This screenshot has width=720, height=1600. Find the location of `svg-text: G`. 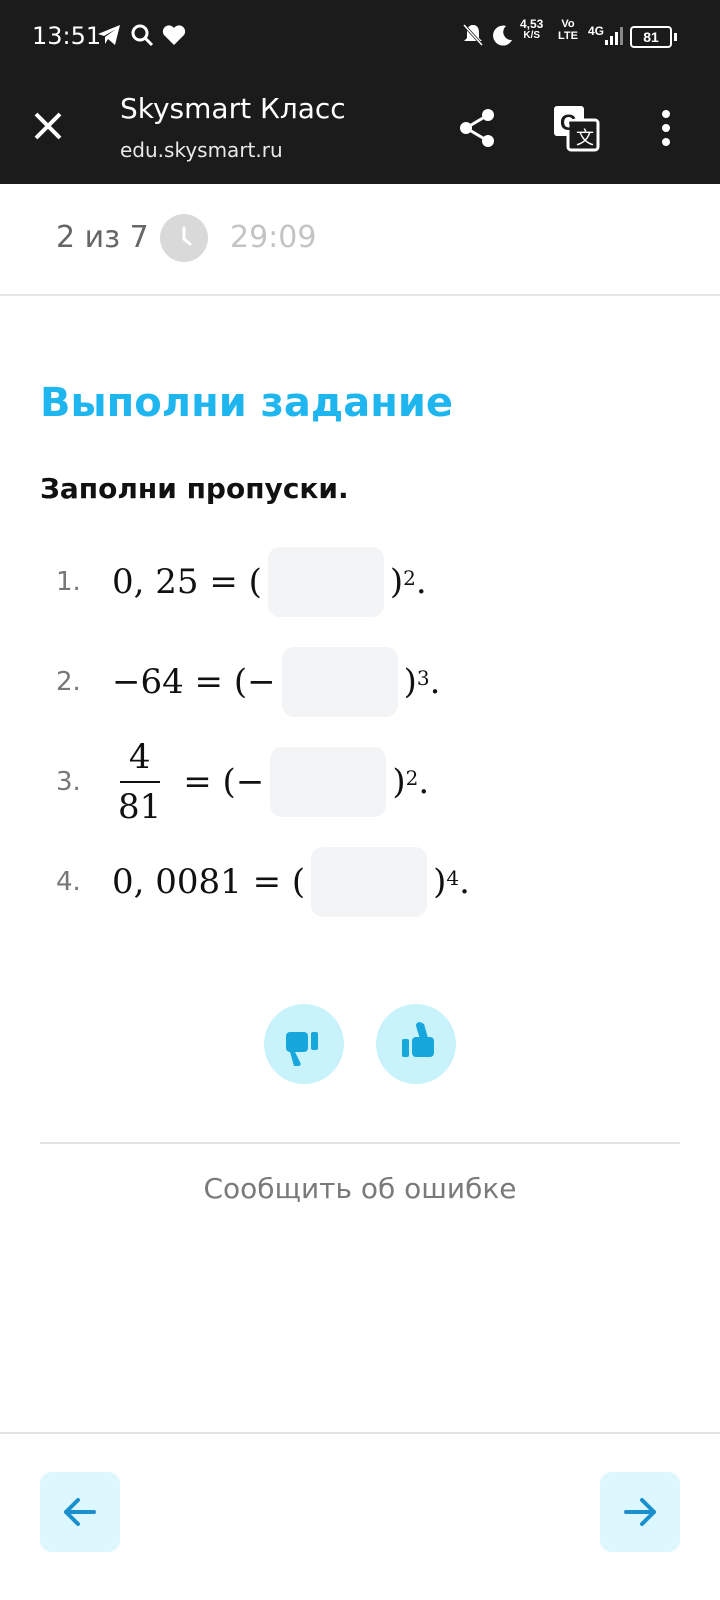

svg-text: G is located at coordinates (568, 122).